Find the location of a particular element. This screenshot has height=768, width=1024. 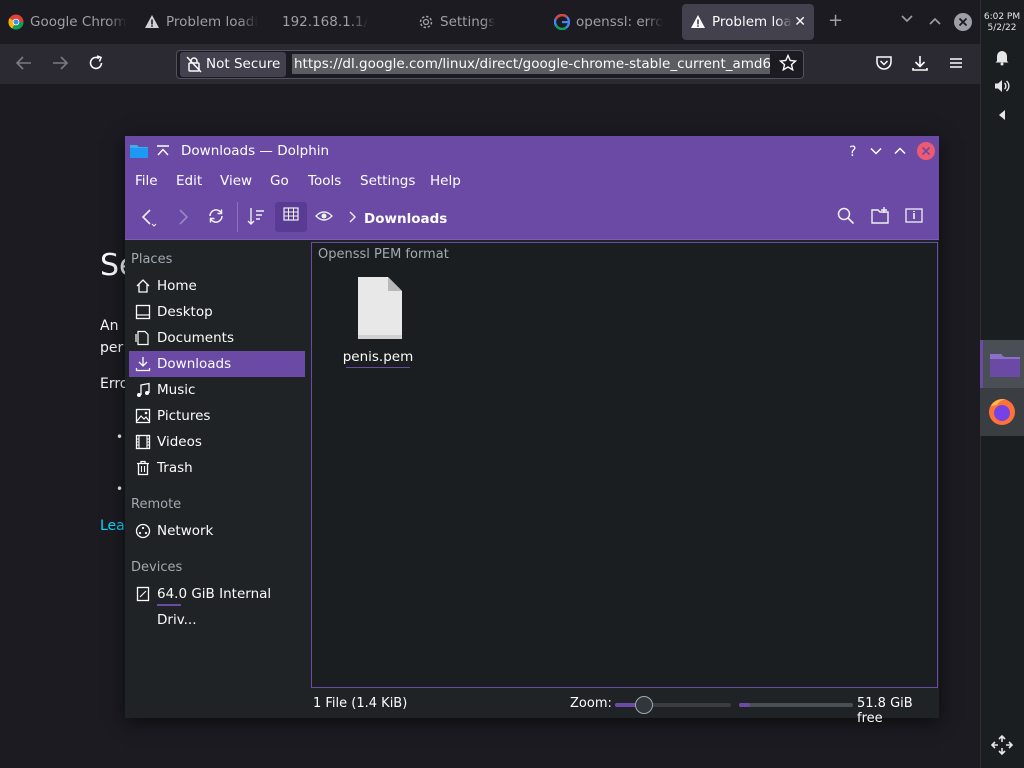

firefox-icon is located at coordinates (1002, 412).